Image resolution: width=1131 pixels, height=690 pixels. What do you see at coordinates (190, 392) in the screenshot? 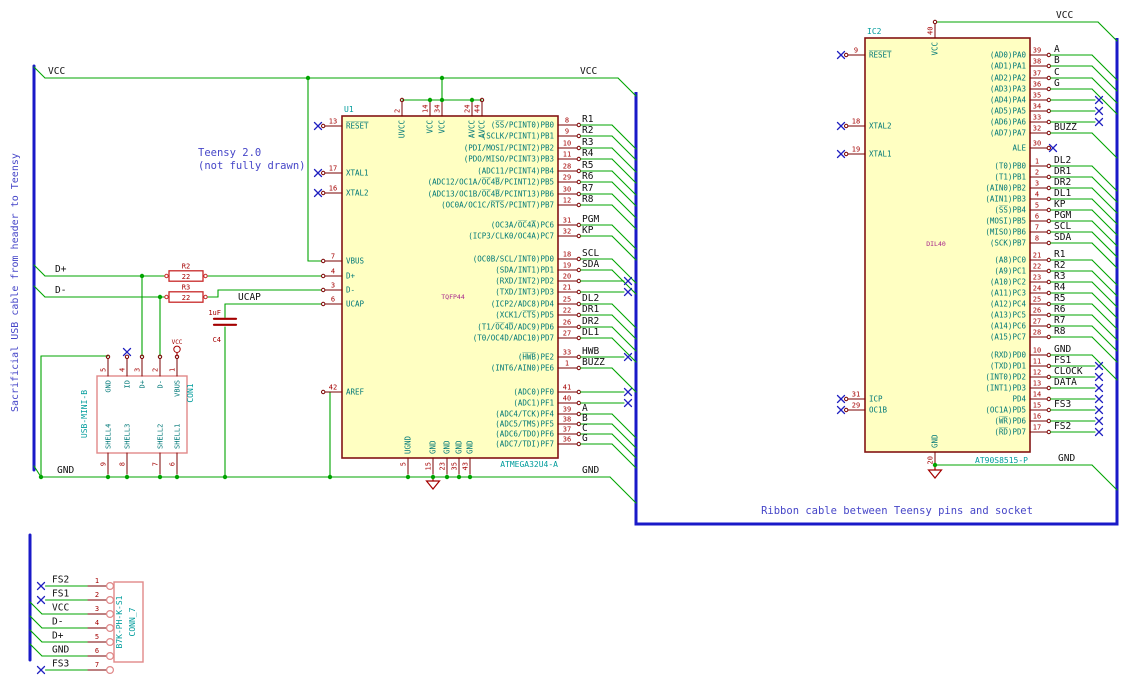
I see `con1-ref: CON1` at bounding box center [190, 392].